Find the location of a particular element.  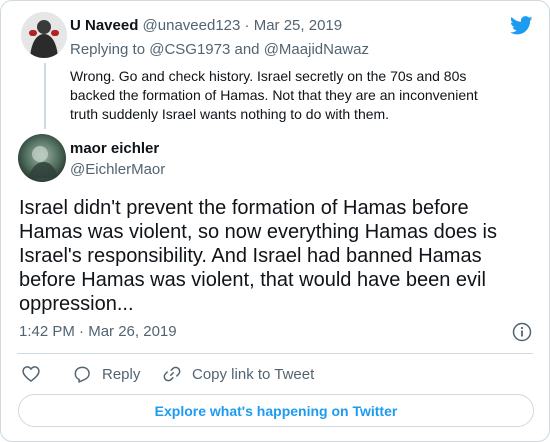

twitter-bird-icon is located at coordinates (521, 25).